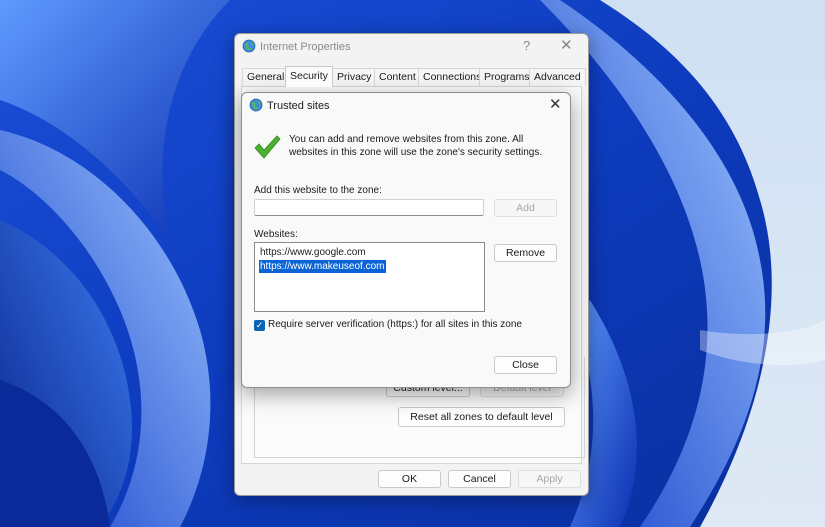  Describe the element at coordinates (354, 77) in the screenshot. I see `tab-privacy: Privacy` at that location.